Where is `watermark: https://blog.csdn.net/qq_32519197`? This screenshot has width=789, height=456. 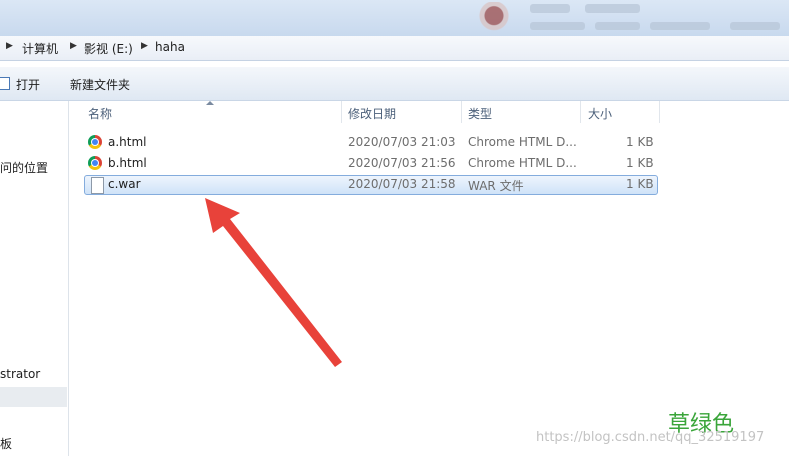
watermark: https://blog.csdn.net/qq_32519197 is located at coordinates (650, 437).